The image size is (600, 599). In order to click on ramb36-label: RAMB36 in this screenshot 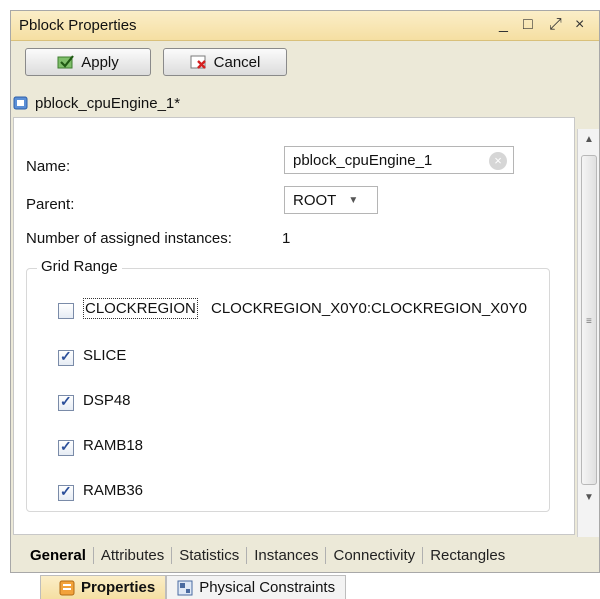, I will do `click(113, 490)`.